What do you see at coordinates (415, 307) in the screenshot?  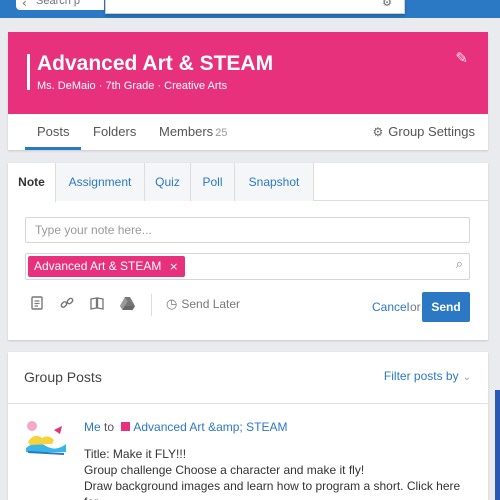 I see `or-text: or` at bounding box center [415, 307].